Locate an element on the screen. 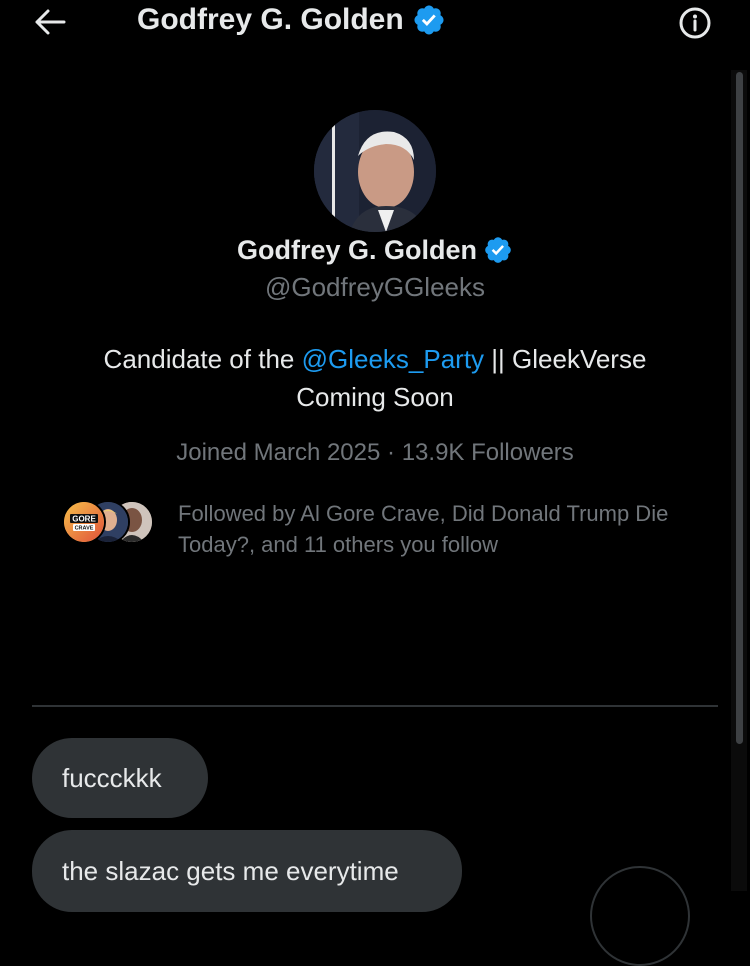 This screenshot has height=966, width=750. gore-crave-logo-bottom: CRAVE is located at coordinates (84, 529).